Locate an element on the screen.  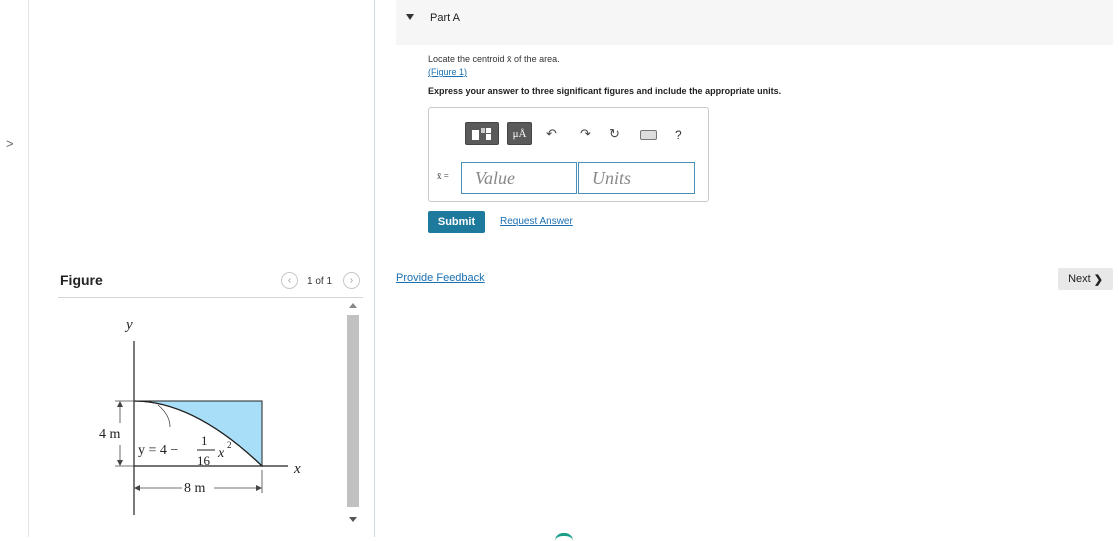
width-arrow-left-icon is located at coordinates (137, 488).